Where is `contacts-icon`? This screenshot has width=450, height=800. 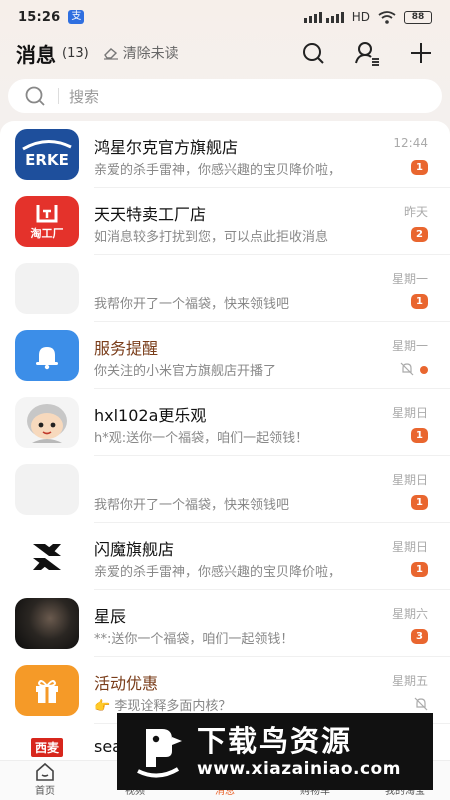 contacts-icon is located at coordinates (367, 54).